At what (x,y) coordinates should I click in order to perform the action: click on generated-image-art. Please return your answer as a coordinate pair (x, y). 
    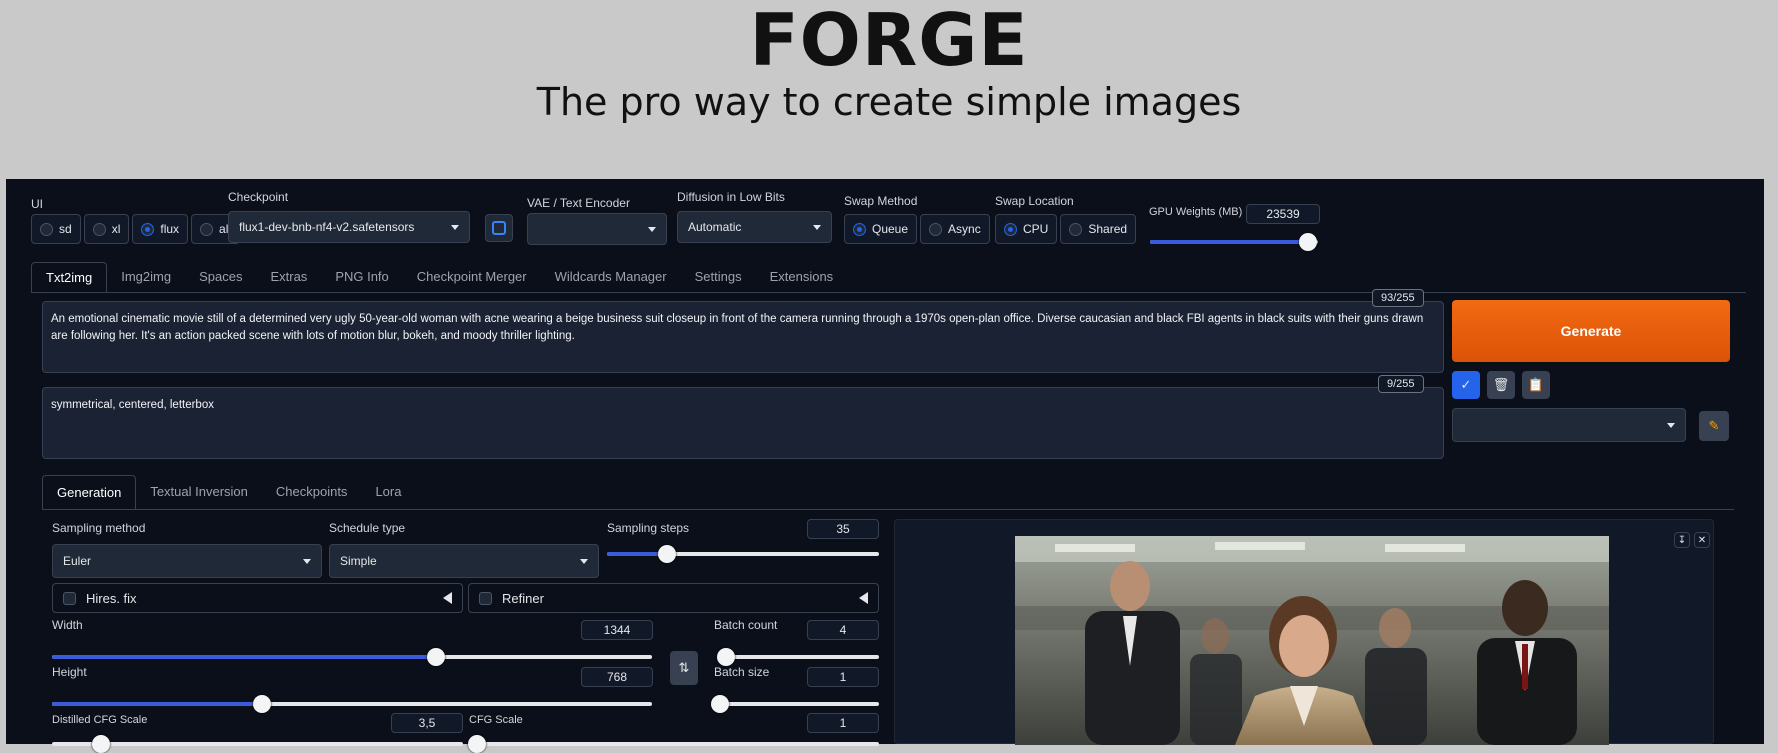
    Looking at the image, I should click on (1312, 640).